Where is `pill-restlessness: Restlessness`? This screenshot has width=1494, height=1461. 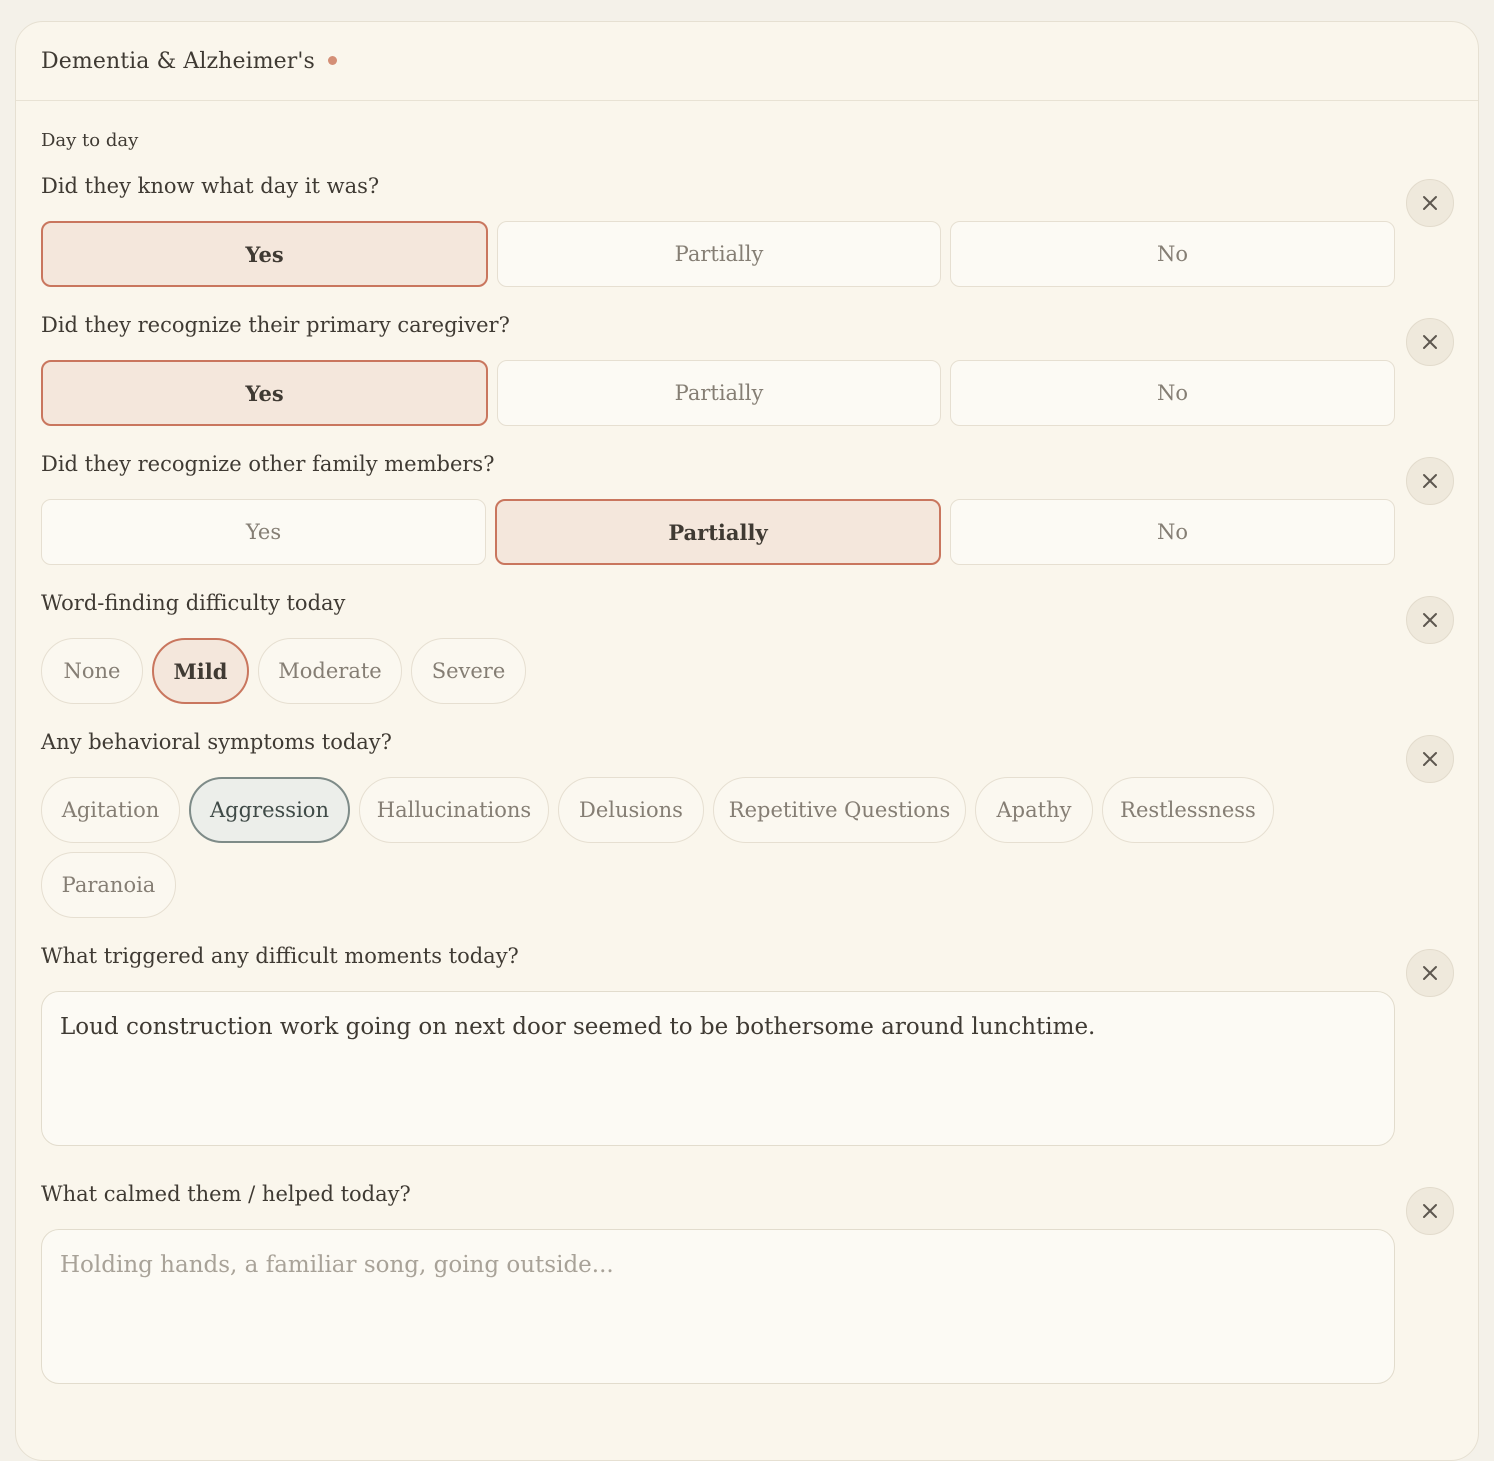
pill-restlessness: Restlessness is located at coordinates (1188, 810).